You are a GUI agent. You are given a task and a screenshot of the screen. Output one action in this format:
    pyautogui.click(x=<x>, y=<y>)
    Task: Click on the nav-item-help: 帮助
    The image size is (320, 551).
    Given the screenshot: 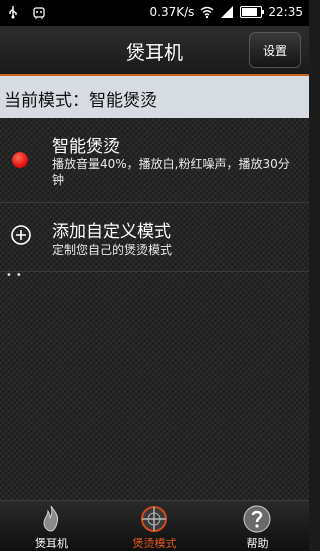 What is the action you would take?
    pyautogui.click(x=257, y=526)
    